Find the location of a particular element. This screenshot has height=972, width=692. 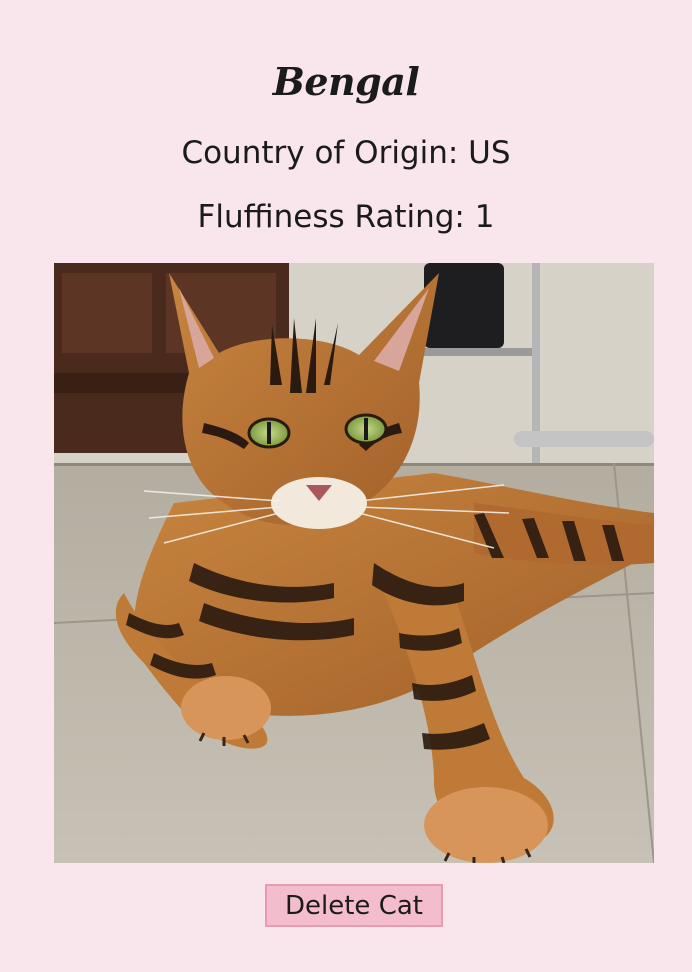

fluffiness-rating: Fluffiness Rating: 1 is located at coordinates (346, 217).